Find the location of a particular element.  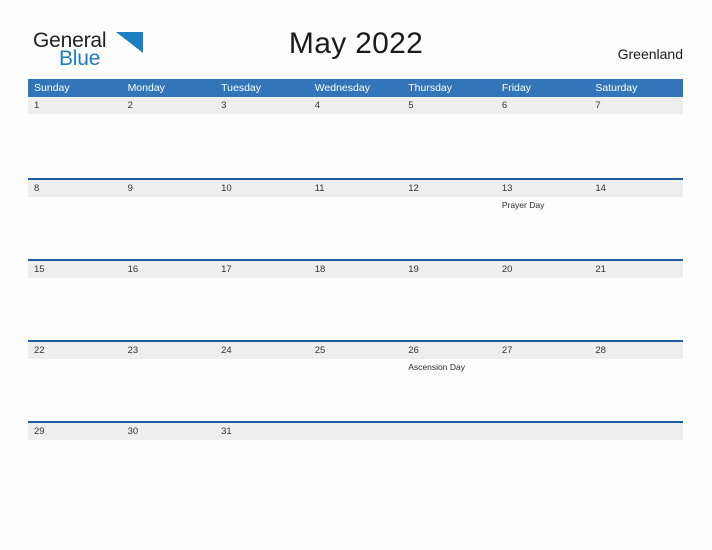

day-cell-date: 31 is located at coordinates (262, 431).